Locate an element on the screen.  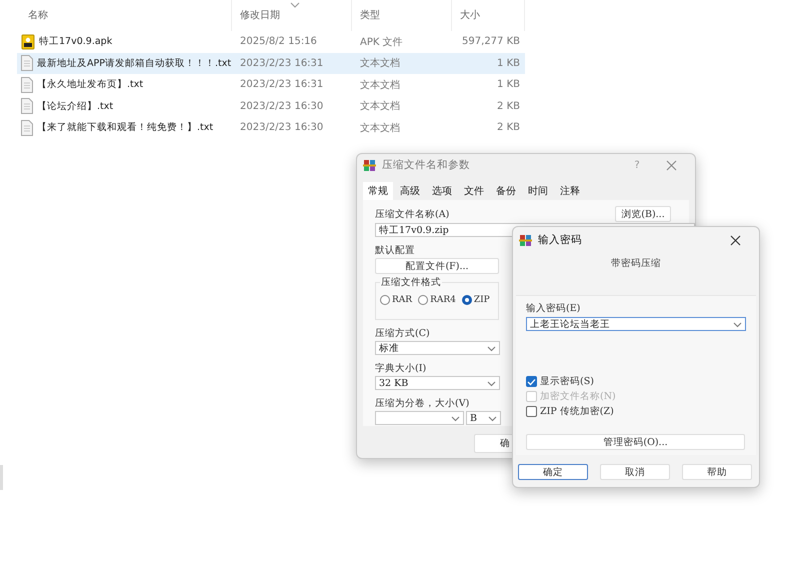
field-label: 压缩方式(C) is located at coordinates (403, 333).